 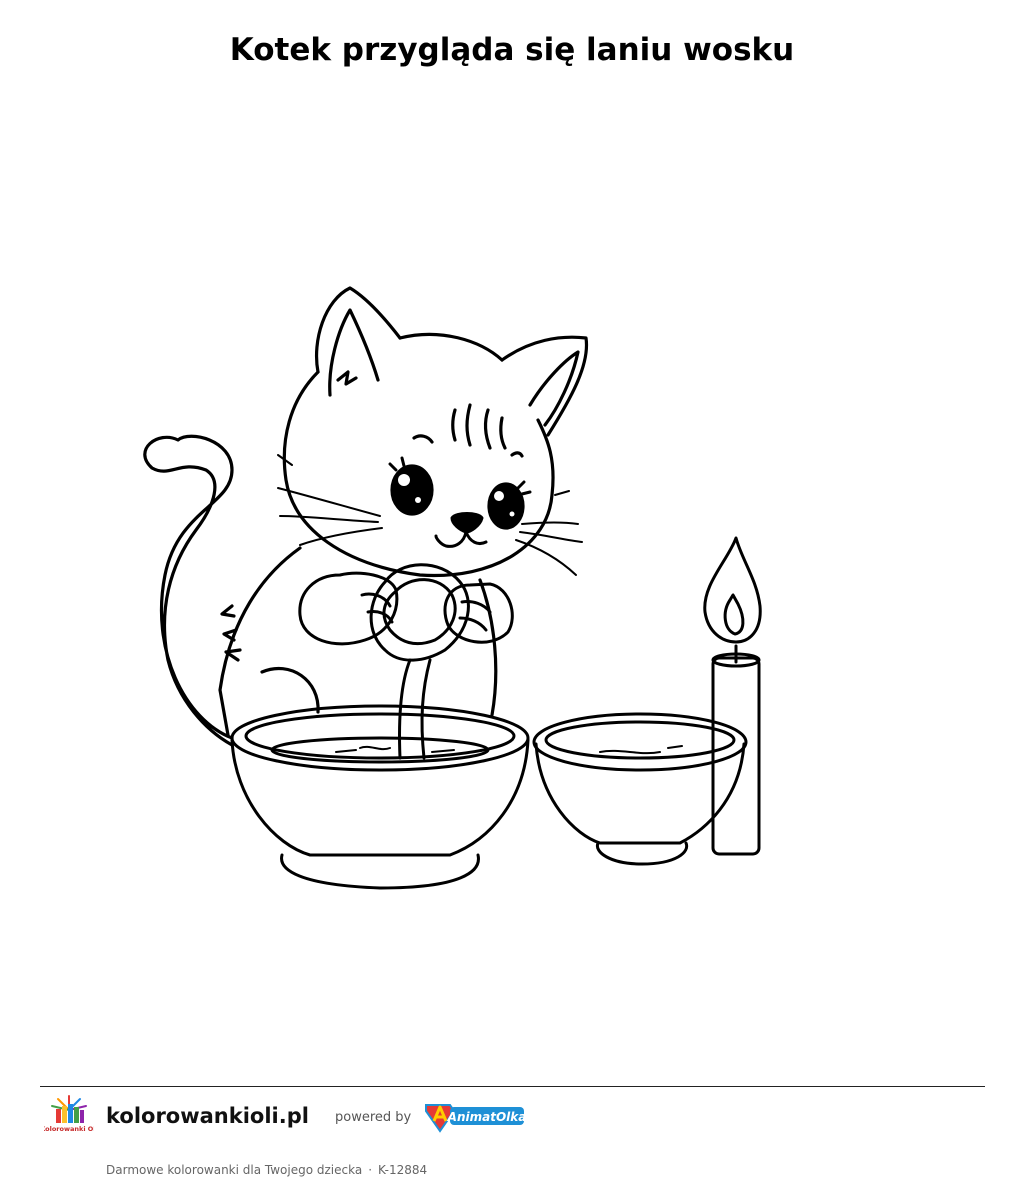 I want to click on footer-divider, so click(x=512, y=1086).